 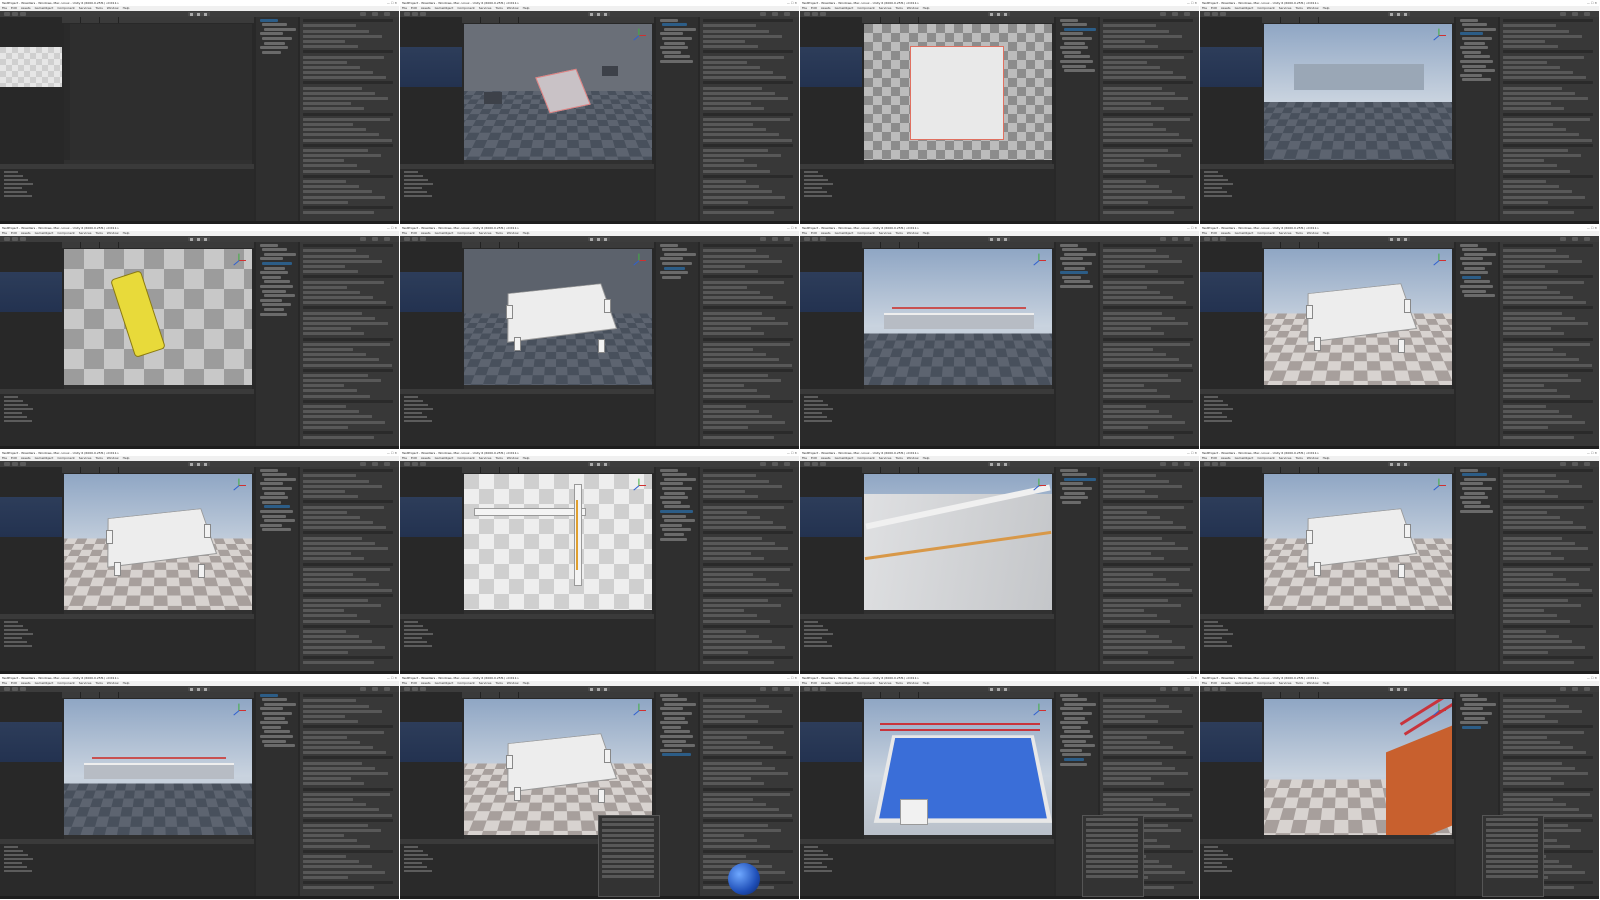 What do you see at coordinates (465, 233) in the screenshot?
I see `menu-item: Component` at bounding box center [465, 233].